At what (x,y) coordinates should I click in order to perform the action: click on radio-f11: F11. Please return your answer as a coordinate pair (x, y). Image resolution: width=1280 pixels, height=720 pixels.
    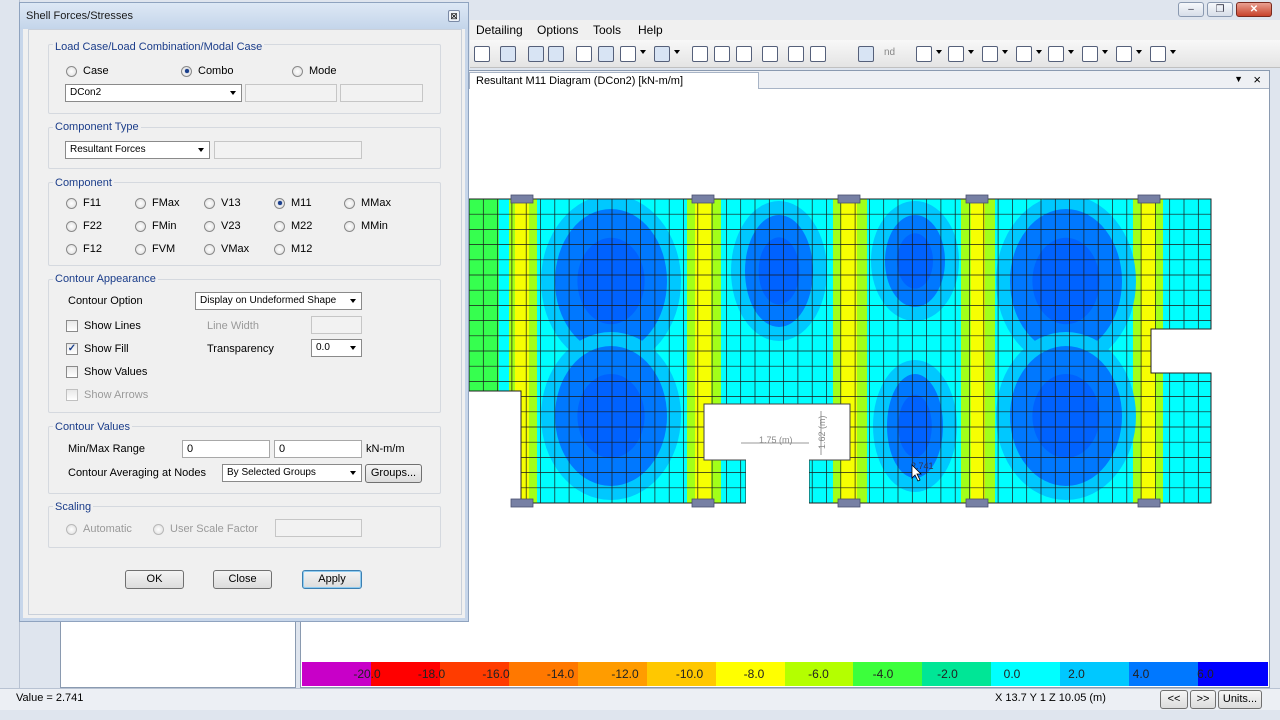
    Looking at the image, I should click on (83, 203).